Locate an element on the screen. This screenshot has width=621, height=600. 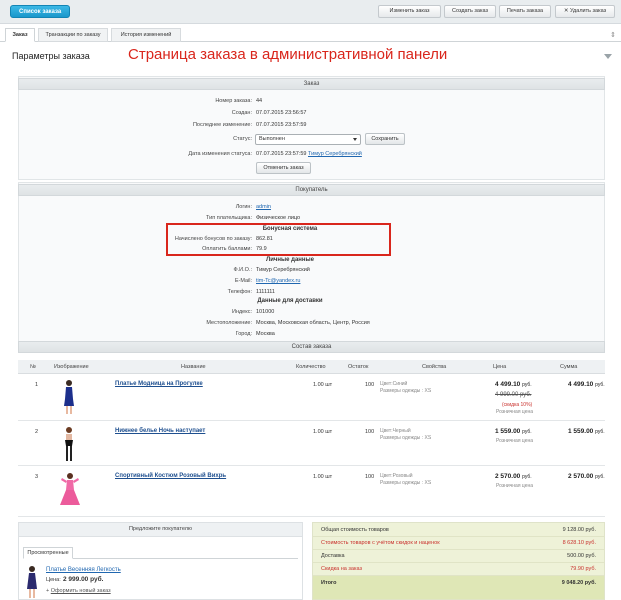
row-prop-color: Цвет:Синий is located at coordinates (394, 384).